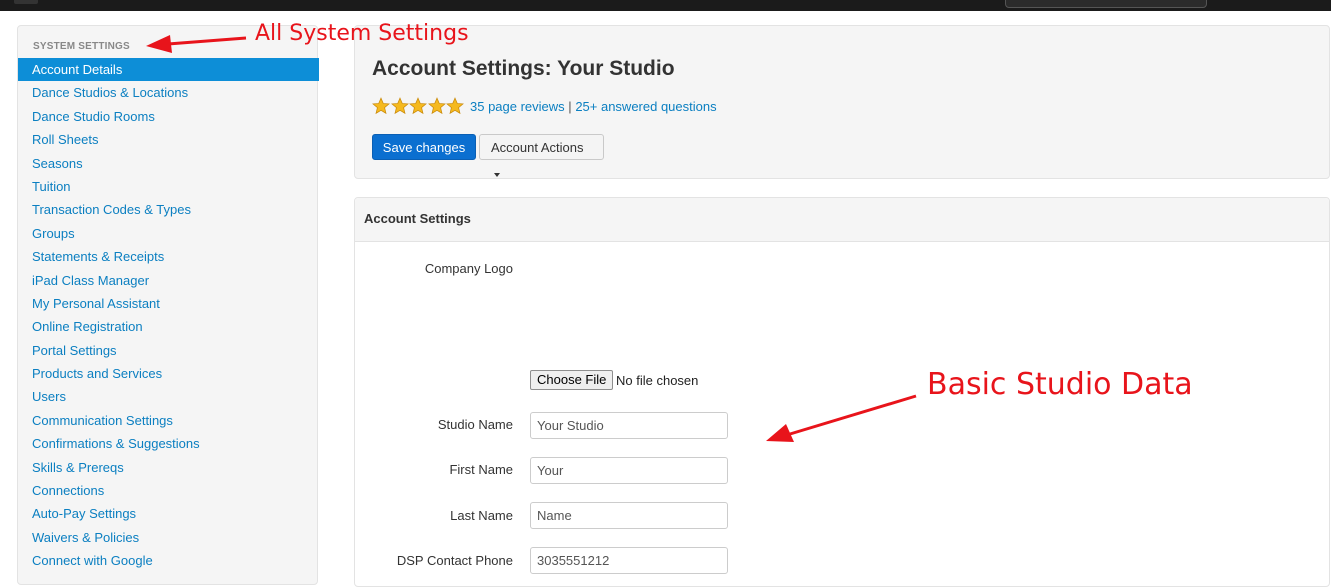 The image size is (1331, 587). I want to click on sidebar-item-skills-prereqs: Skills & Prereqs, so click(168, 467).